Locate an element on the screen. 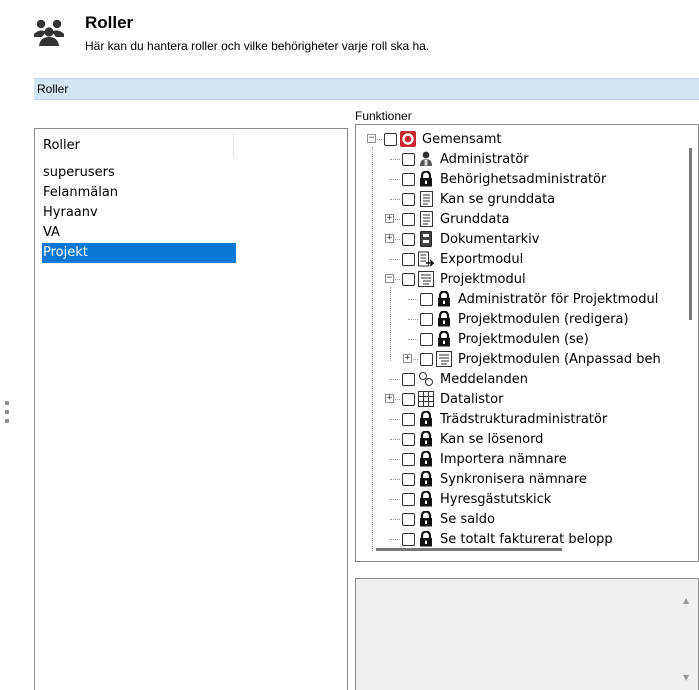 Image resolution: width=699 pixels, height=690 pixels. document-icon is located at coordinates (426, 219).